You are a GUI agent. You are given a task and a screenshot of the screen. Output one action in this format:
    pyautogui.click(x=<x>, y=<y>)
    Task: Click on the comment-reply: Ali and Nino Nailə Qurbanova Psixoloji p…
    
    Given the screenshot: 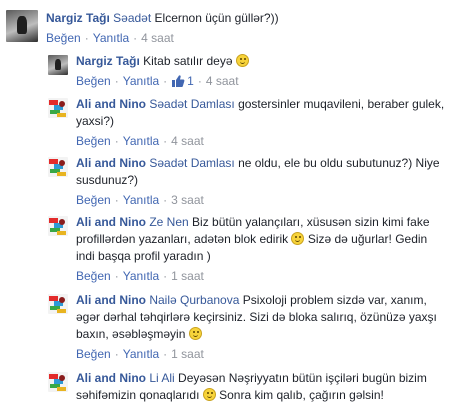 What is the action you would take?
    pyautogui.click(x=242, y=327)
    